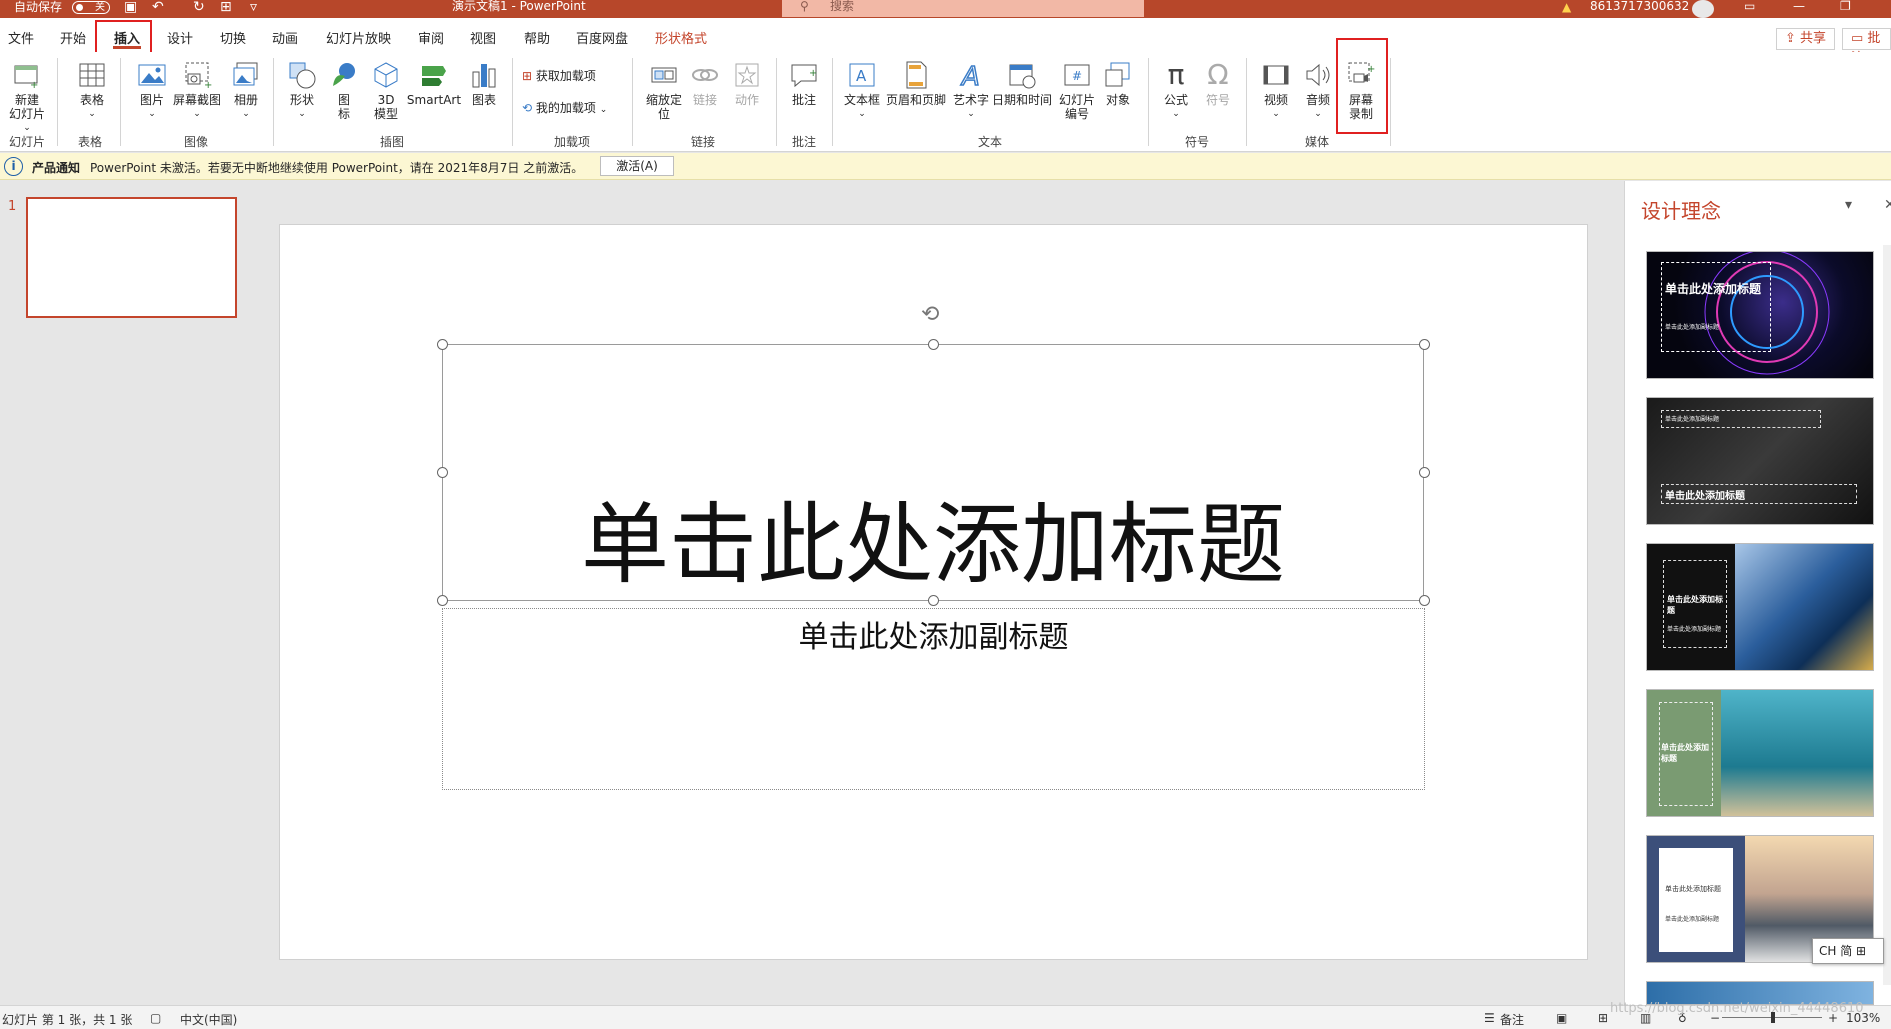  I want to click on table-button: 表格 ⌄, so click(92, 90).